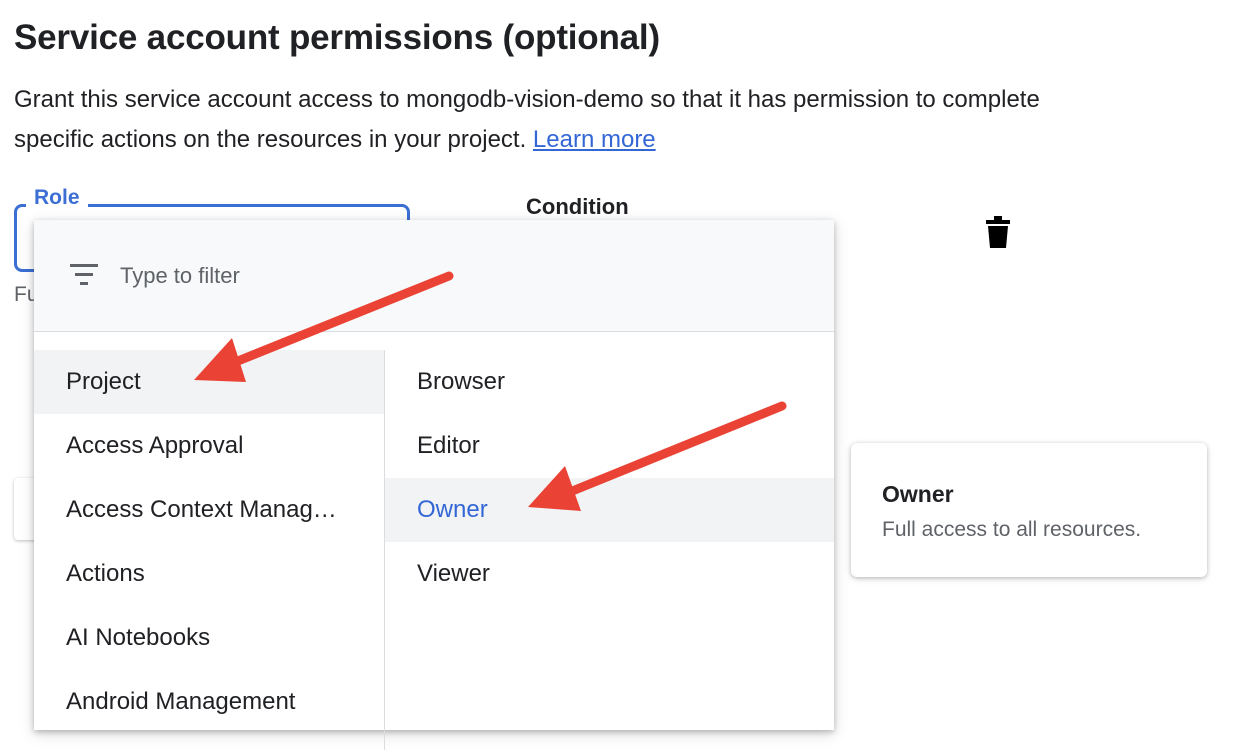 The height and width of the screenshot is (750, 1236). What do you see at coordinates (209, 638) in the screenshot?
I see `category-item-ai-notebooks: AI Notebooks` at bounding box center [209, 638].